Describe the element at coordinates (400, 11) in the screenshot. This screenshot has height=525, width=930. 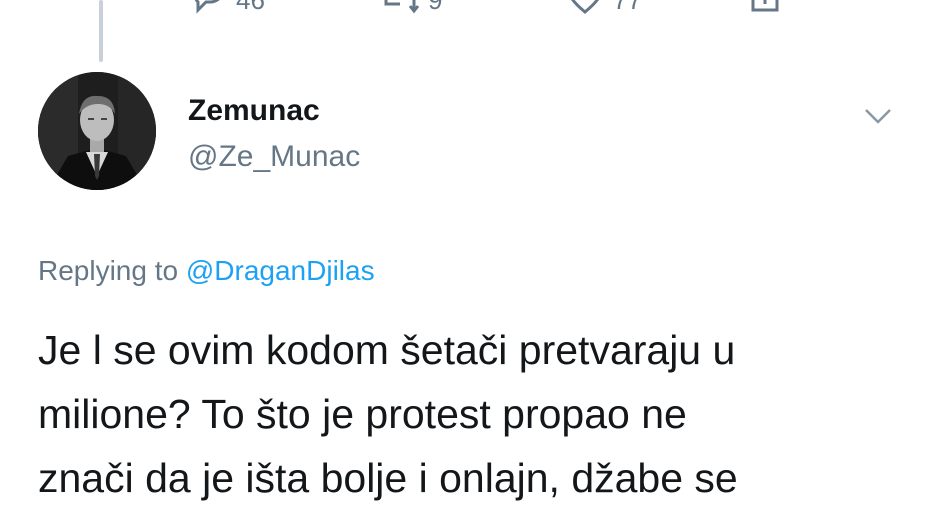
I see `retweet-icon` at that location.